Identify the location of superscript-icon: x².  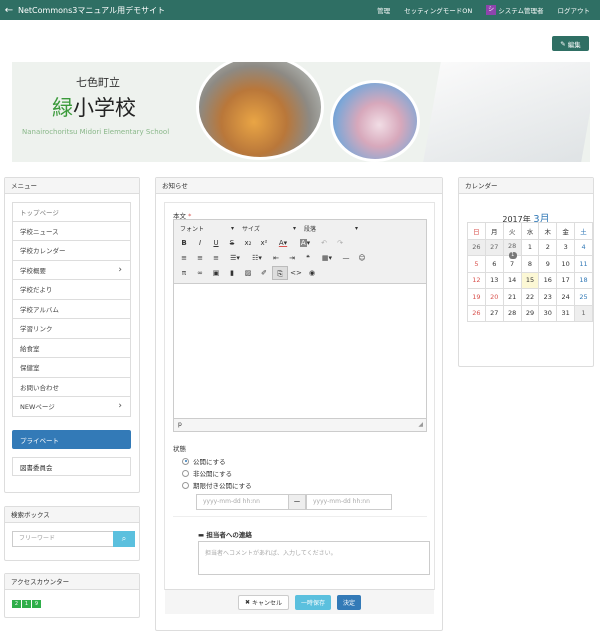
(264, 243).